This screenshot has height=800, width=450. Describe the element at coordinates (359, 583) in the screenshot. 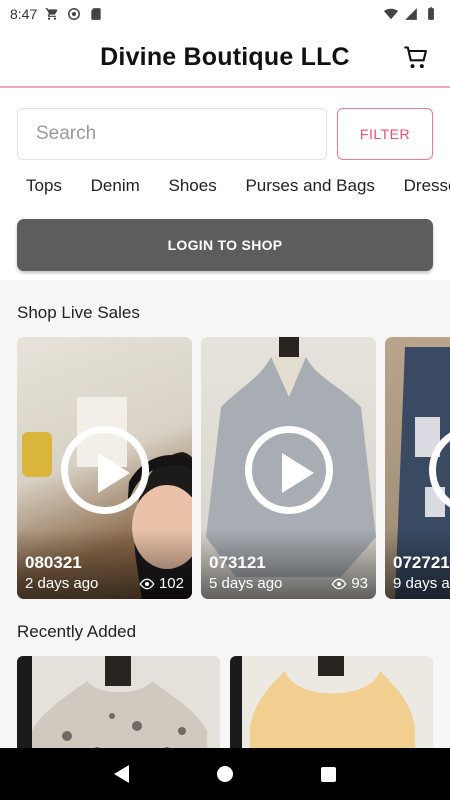

I see `views-count: 93` at that location.